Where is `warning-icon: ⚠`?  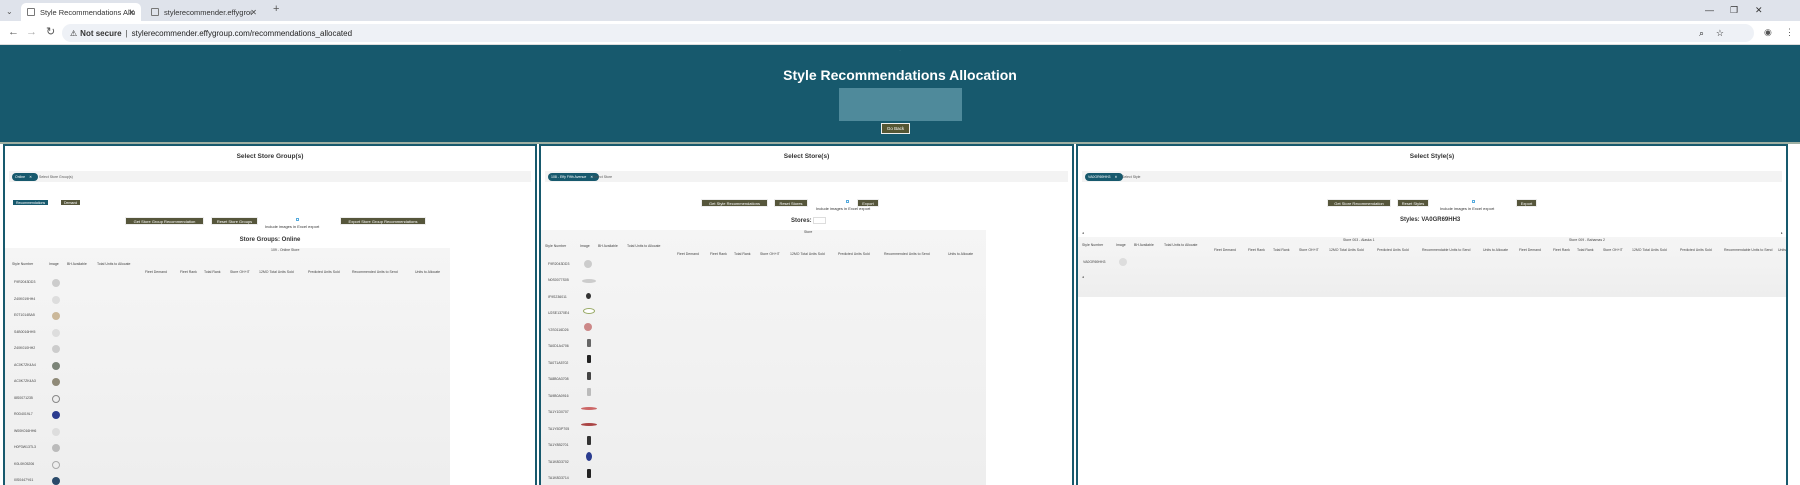 warning-icon: ⚠ is located at coordinates (74, 33).